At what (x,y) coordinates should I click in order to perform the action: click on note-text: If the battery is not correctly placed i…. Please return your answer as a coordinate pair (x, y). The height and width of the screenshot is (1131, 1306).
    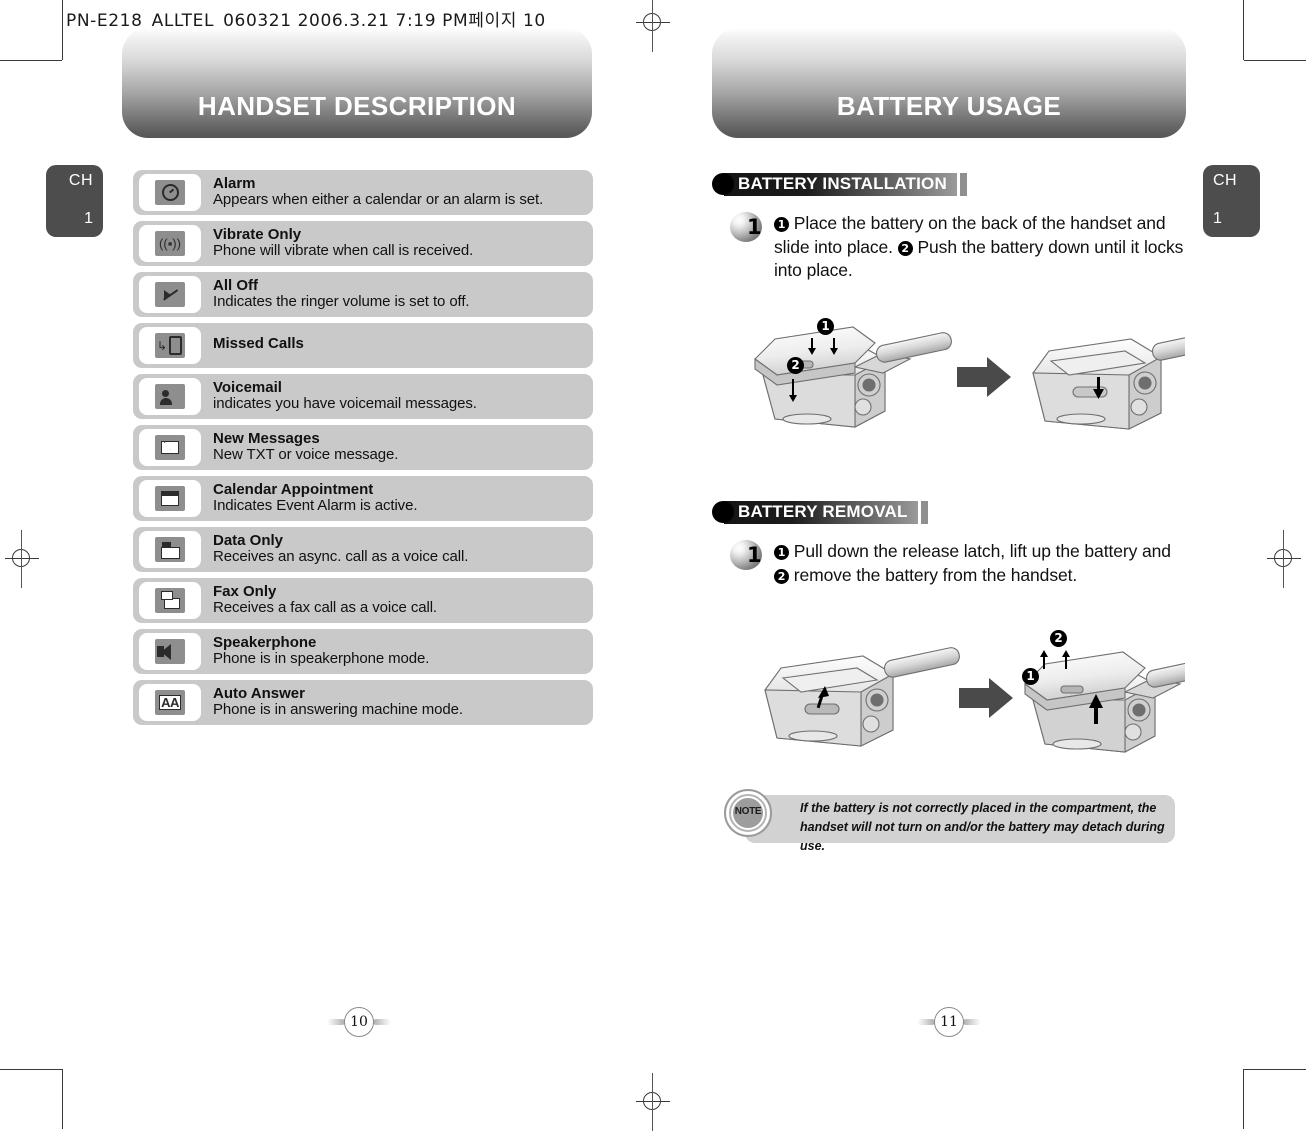
    Looking at the image, I should click on (982, 827).